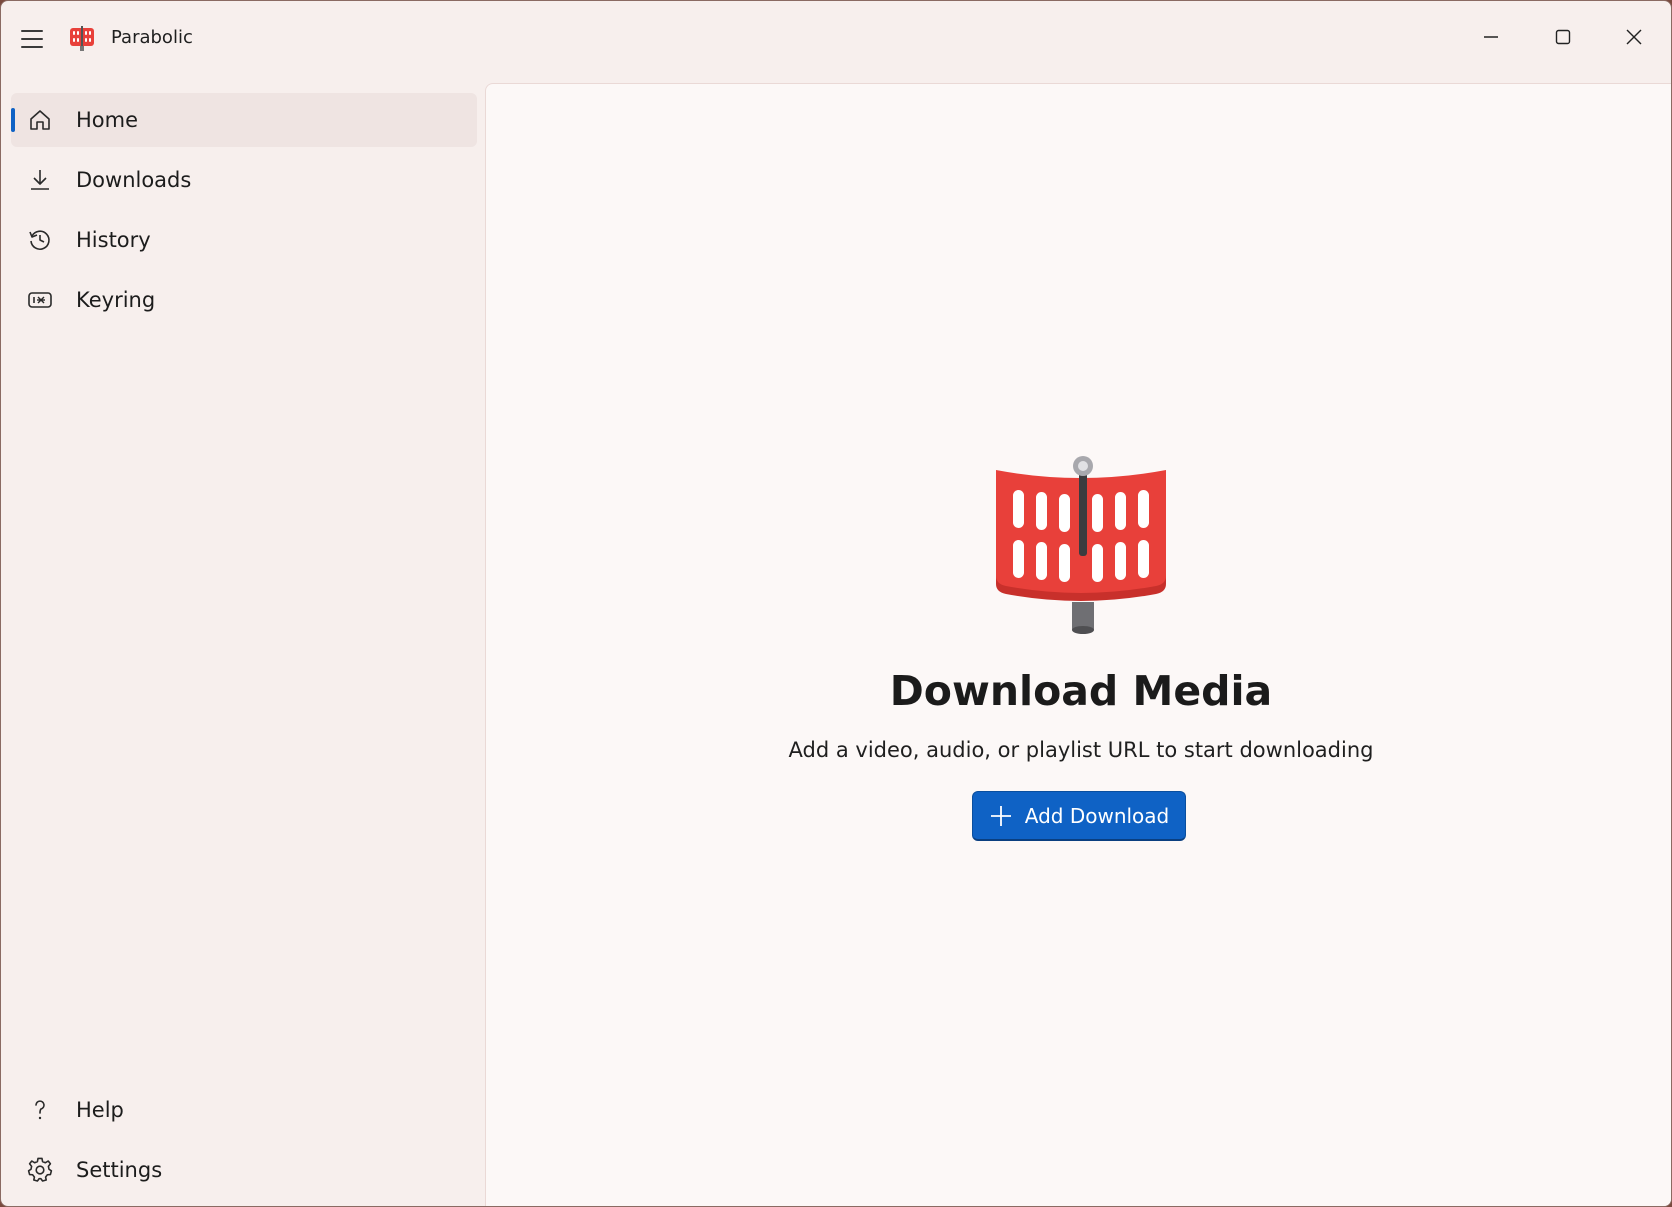 The image size is (1672, 1207). I want to click on sidebar-item-label: Downloads, so click(134, 180).